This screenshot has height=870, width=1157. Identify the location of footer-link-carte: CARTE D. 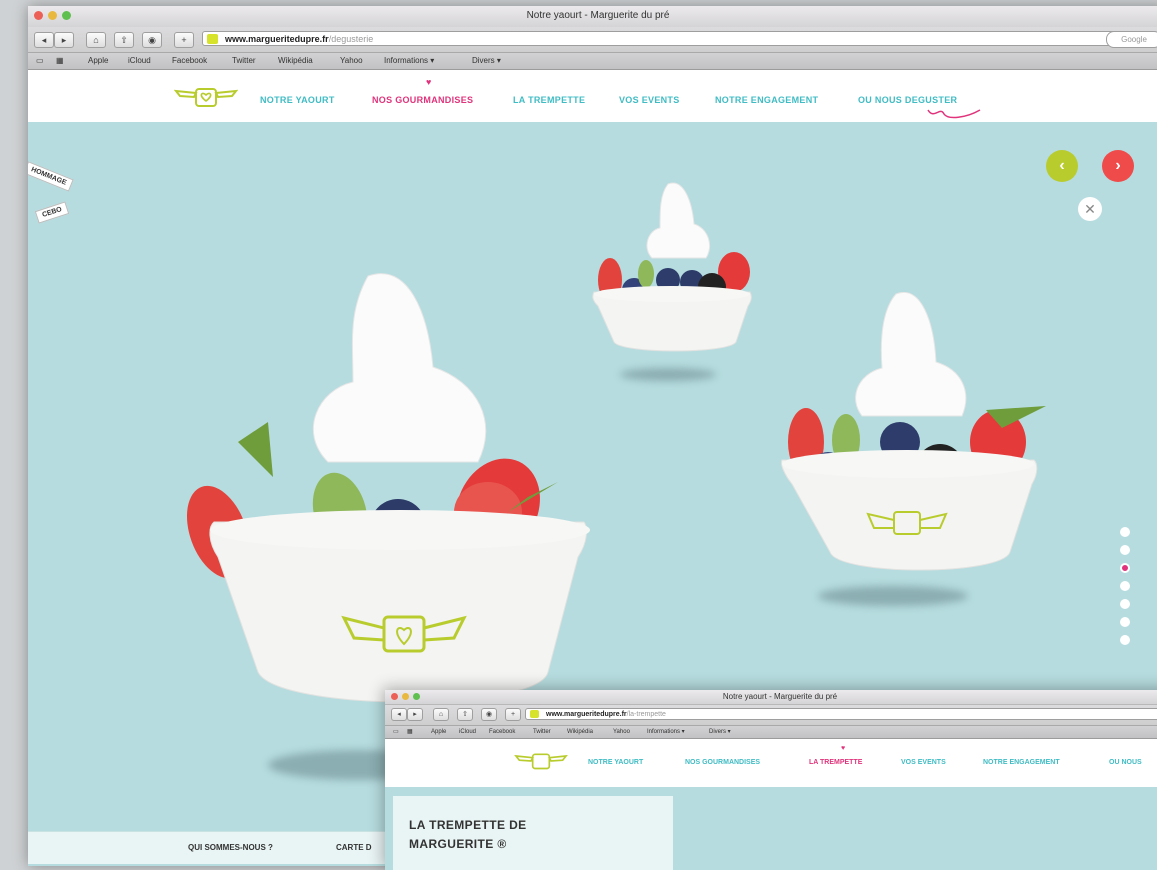
(354, 848).